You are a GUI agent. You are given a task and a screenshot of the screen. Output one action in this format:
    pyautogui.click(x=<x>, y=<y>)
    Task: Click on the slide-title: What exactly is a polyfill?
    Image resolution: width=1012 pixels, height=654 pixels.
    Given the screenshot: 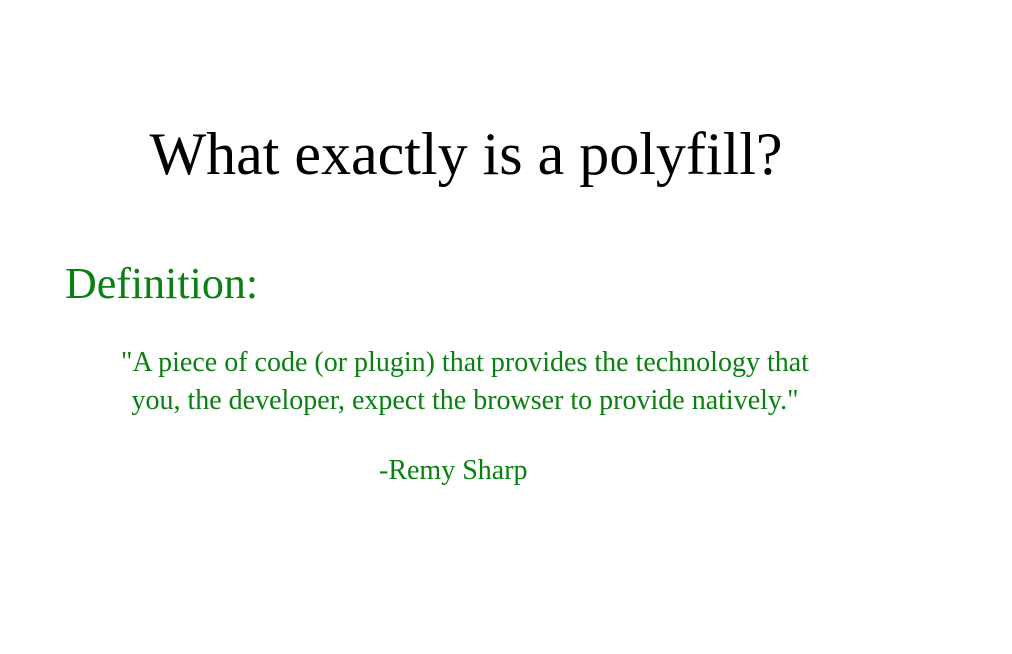 What is the action you would take?
    pyautogui.click(x=466, y=154)
    